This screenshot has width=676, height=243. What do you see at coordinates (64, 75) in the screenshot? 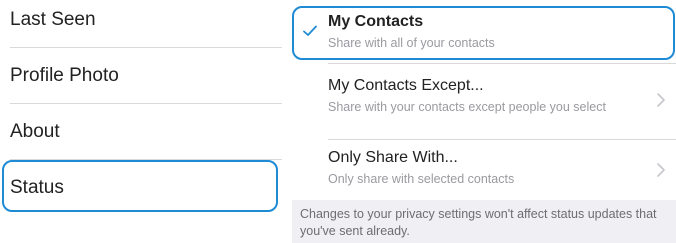
I see `privacy-item-label: Profile Photo` at bounding box center [64, 75].